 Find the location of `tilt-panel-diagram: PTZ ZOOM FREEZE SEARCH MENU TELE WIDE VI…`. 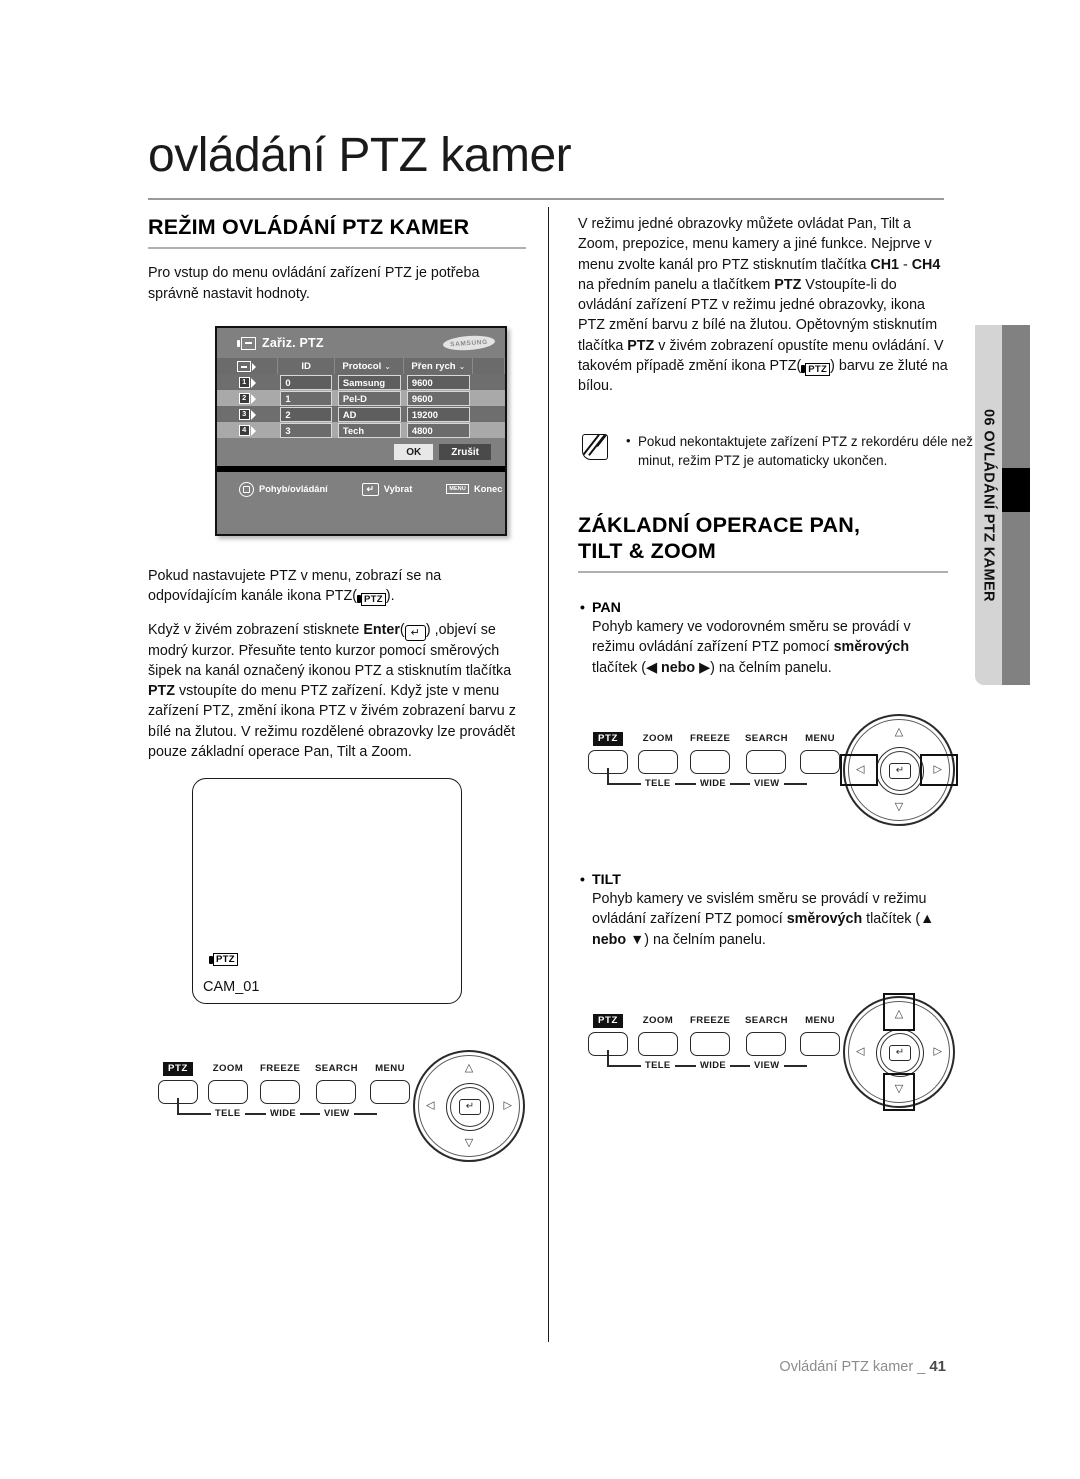

tilt-panel-diagram: PTZ ZOOM FREEZE SEARCH MENU TELE WIDE VI… is located at coordinates (773, 1056).